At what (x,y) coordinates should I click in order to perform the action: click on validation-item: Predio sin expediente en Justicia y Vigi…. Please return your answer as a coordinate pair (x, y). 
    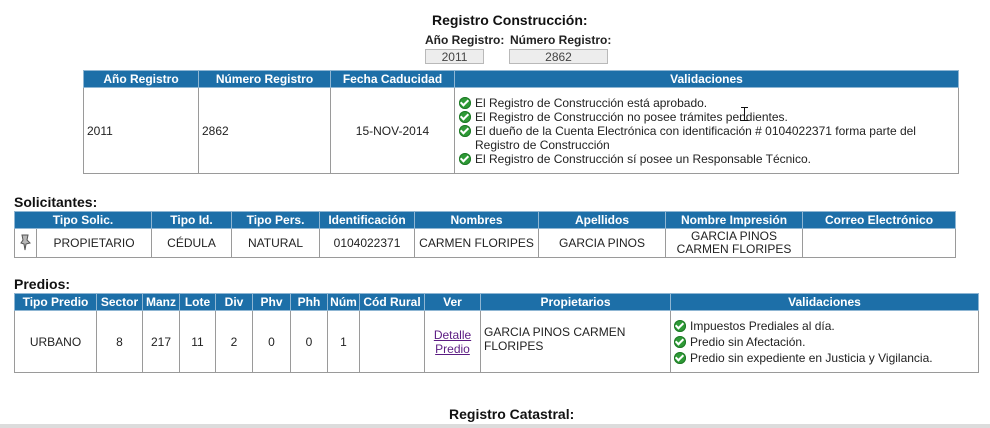
    Looking at the image, I should click on (824, 358).